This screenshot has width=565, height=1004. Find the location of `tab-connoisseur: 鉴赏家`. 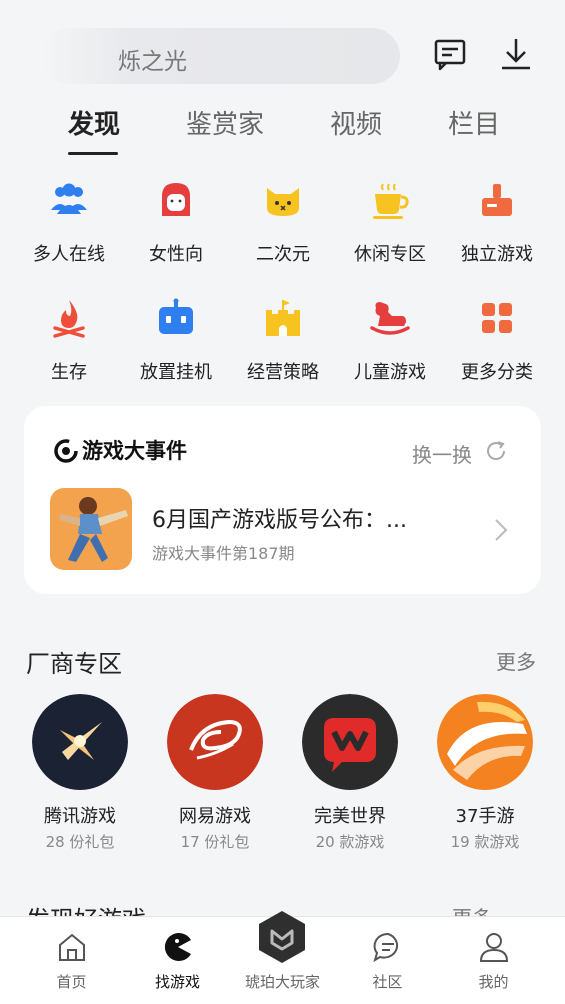

tab-connoisseur: 鉴赏家 is located at coordinates (225, 122).